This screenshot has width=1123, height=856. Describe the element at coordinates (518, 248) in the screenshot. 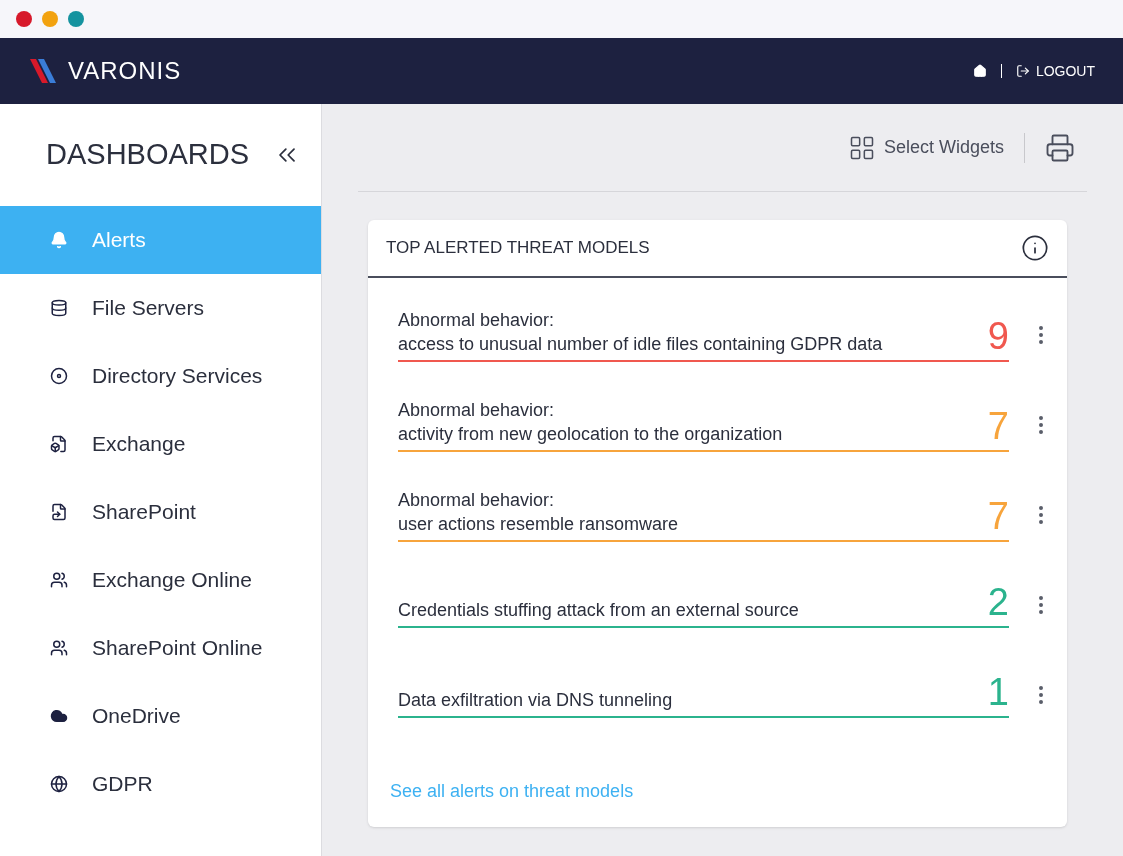

I see `widget-title: TOP ALERTED THREAT MODELS` at that location.